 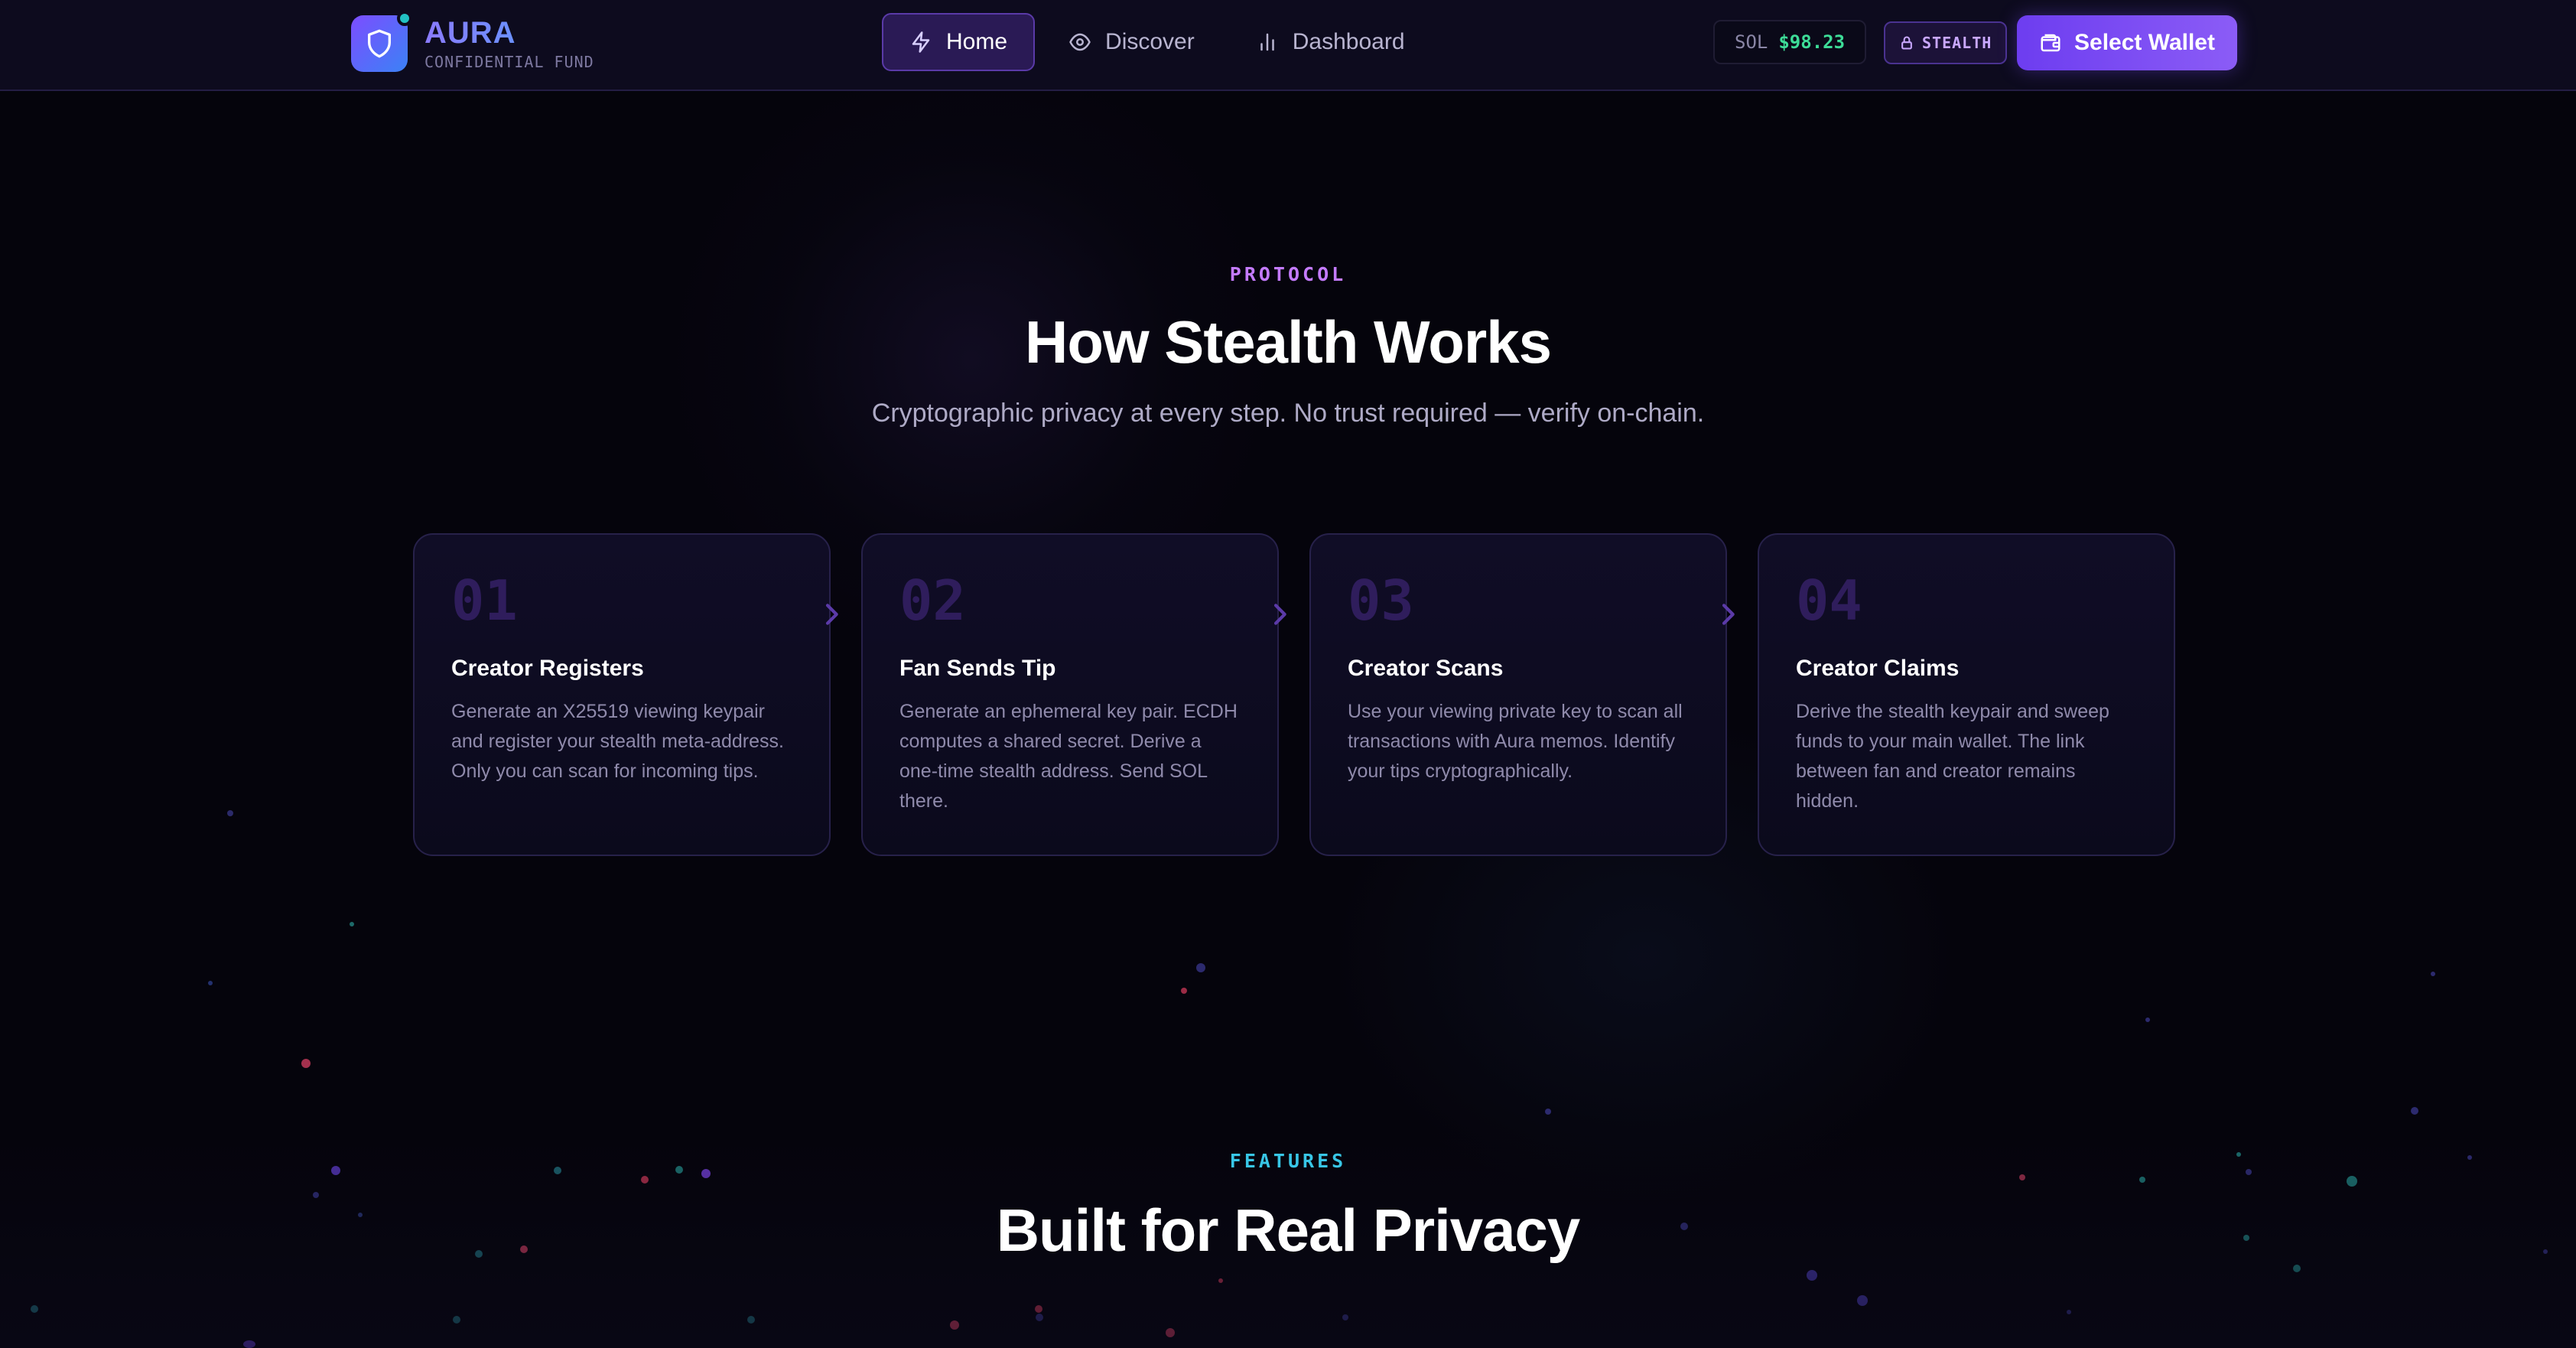 I want to click on bar-chart-icon, so click(x=1267, y=42).